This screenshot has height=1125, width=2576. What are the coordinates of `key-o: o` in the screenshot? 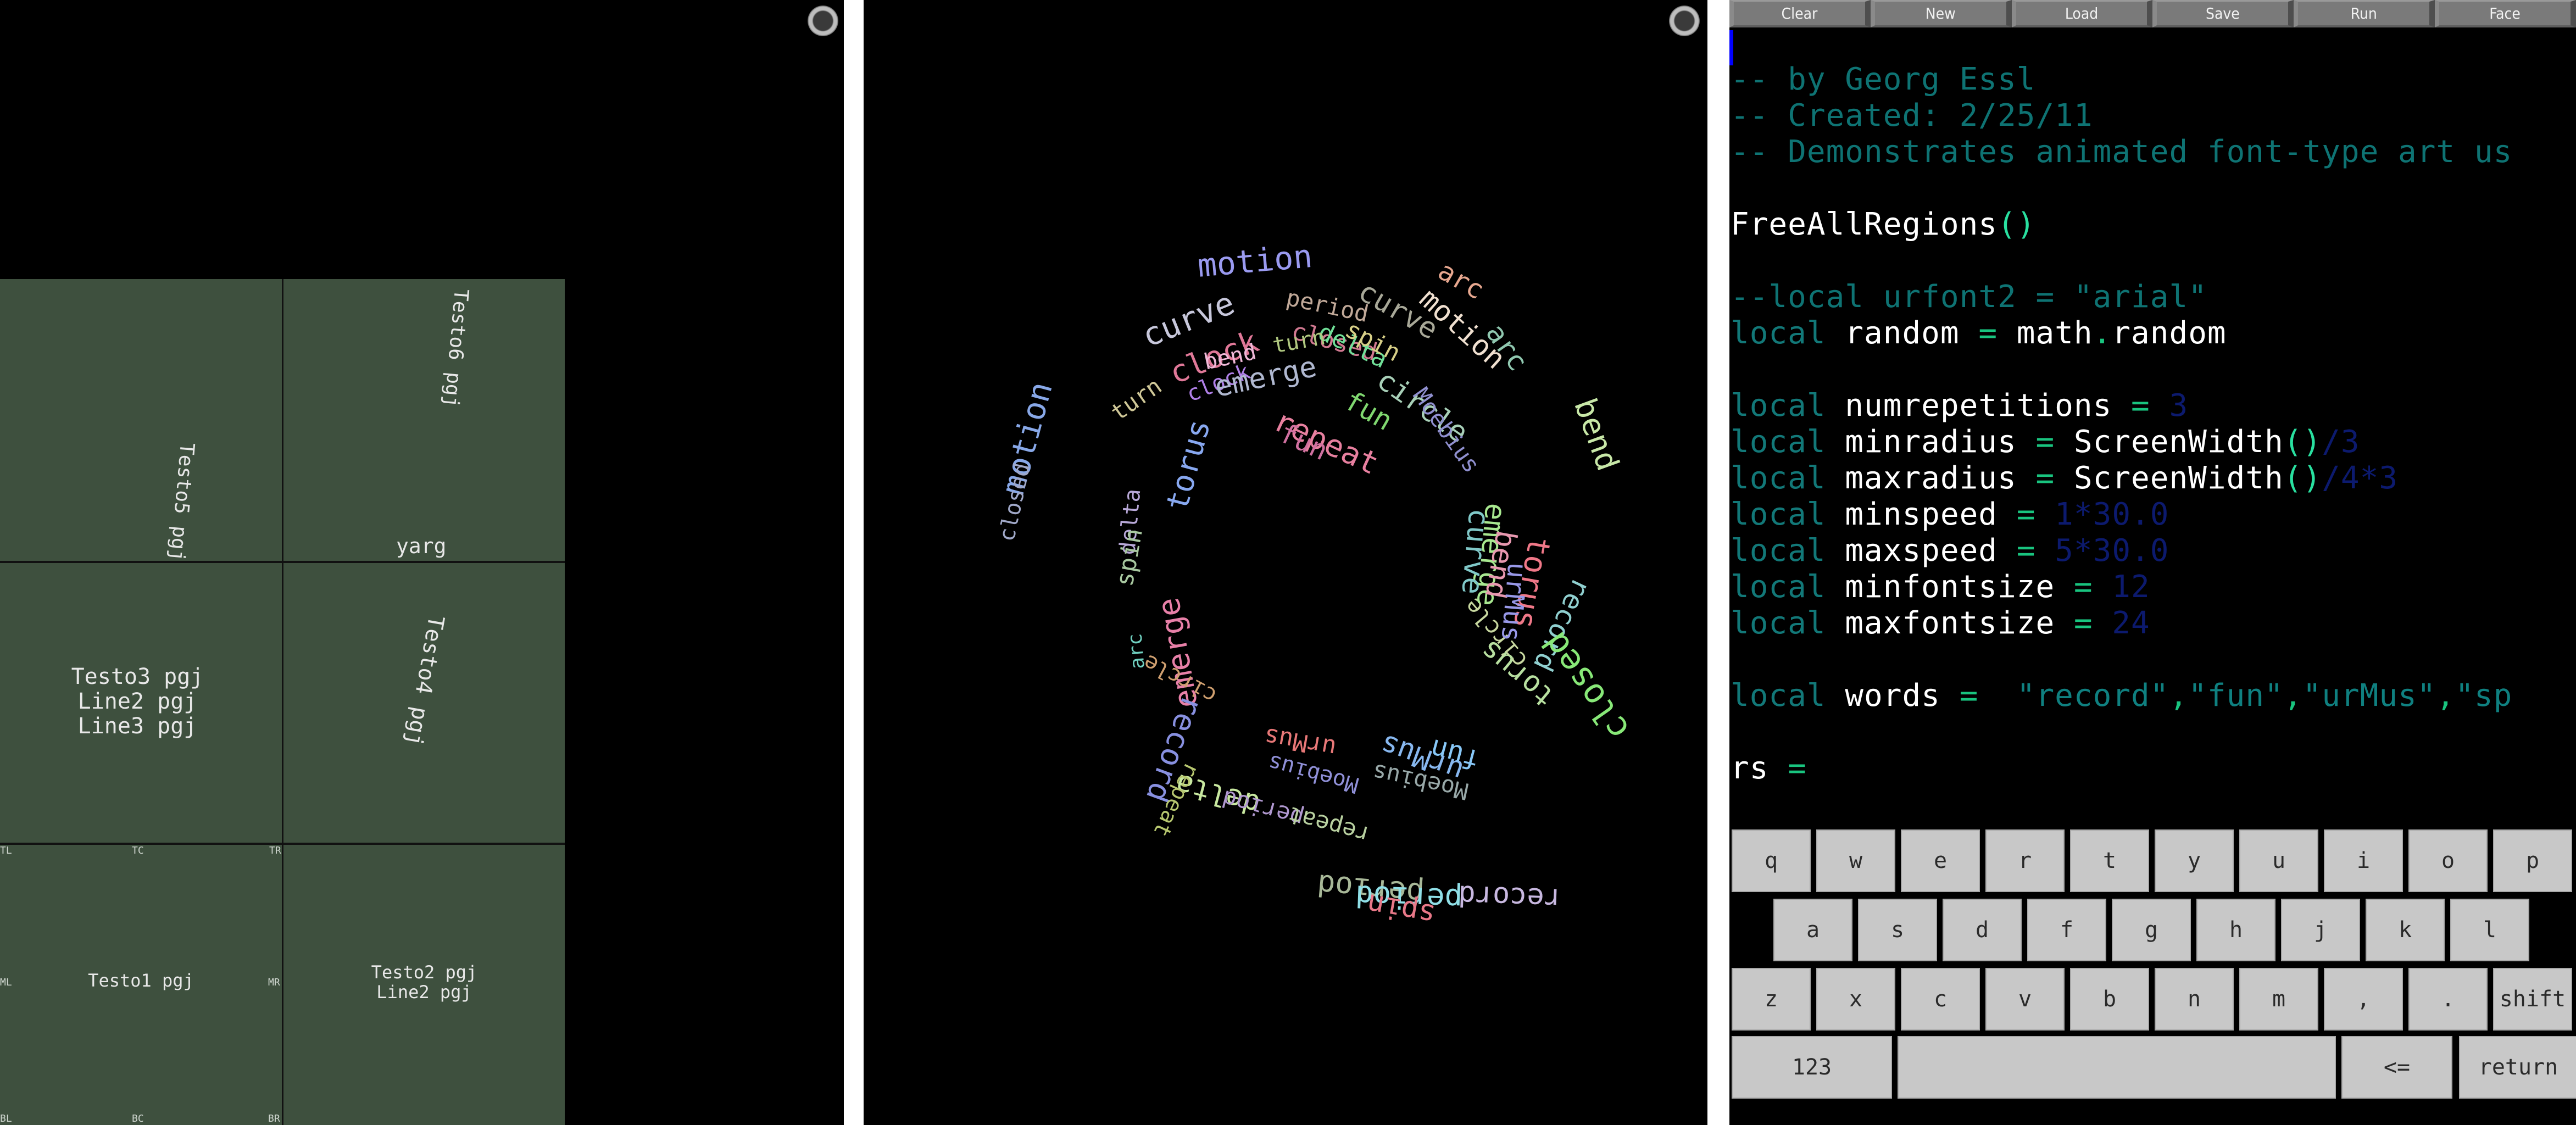 It's located at (2448, 861).